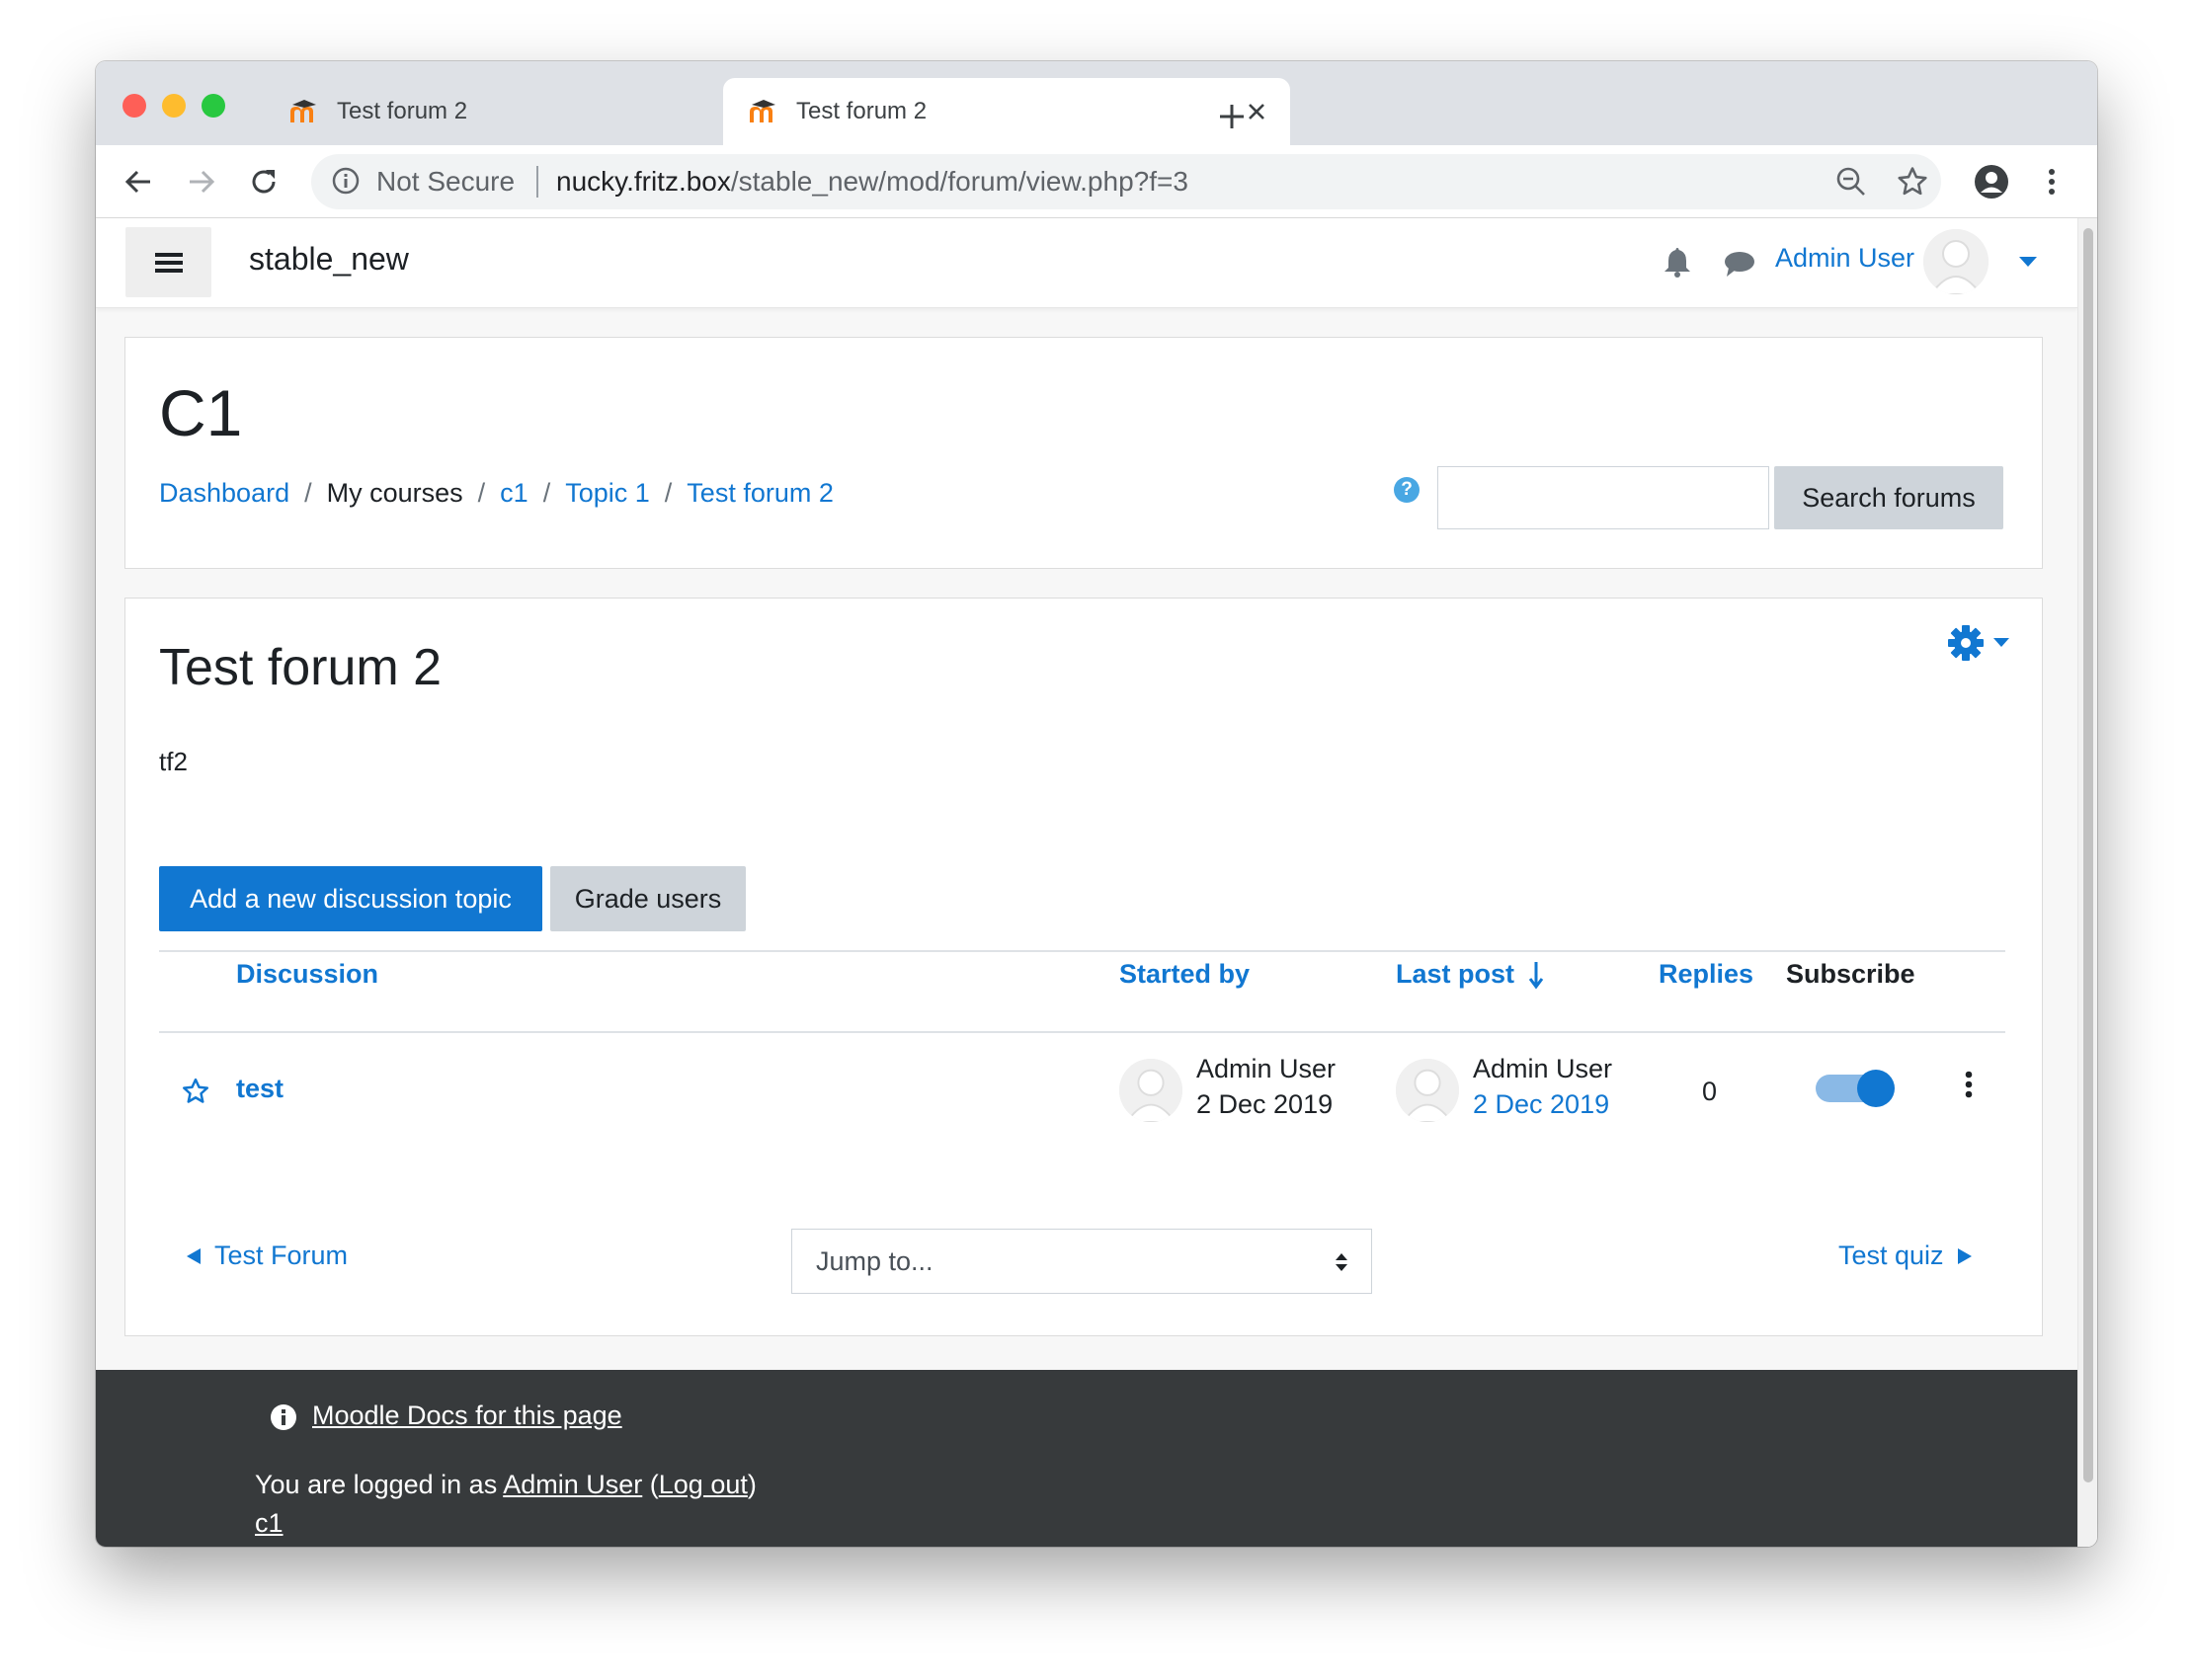  What do you see at coordinates (174, 106) in the screenshot?
I see `minimize-window-button` at bounding box center [174, 106].